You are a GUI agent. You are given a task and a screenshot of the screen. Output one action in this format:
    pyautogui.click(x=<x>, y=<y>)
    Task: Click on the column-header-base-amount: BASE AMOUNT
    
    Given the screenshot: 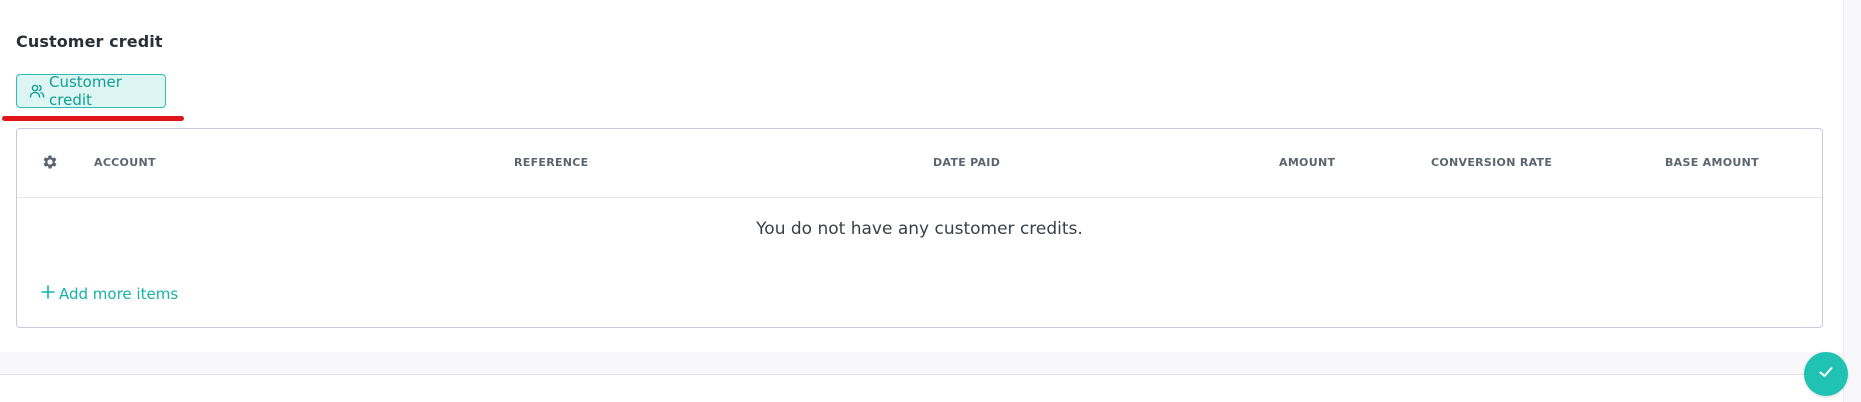 What is the action you would take?
    pyautogui.click(x=1712, y=162)
    